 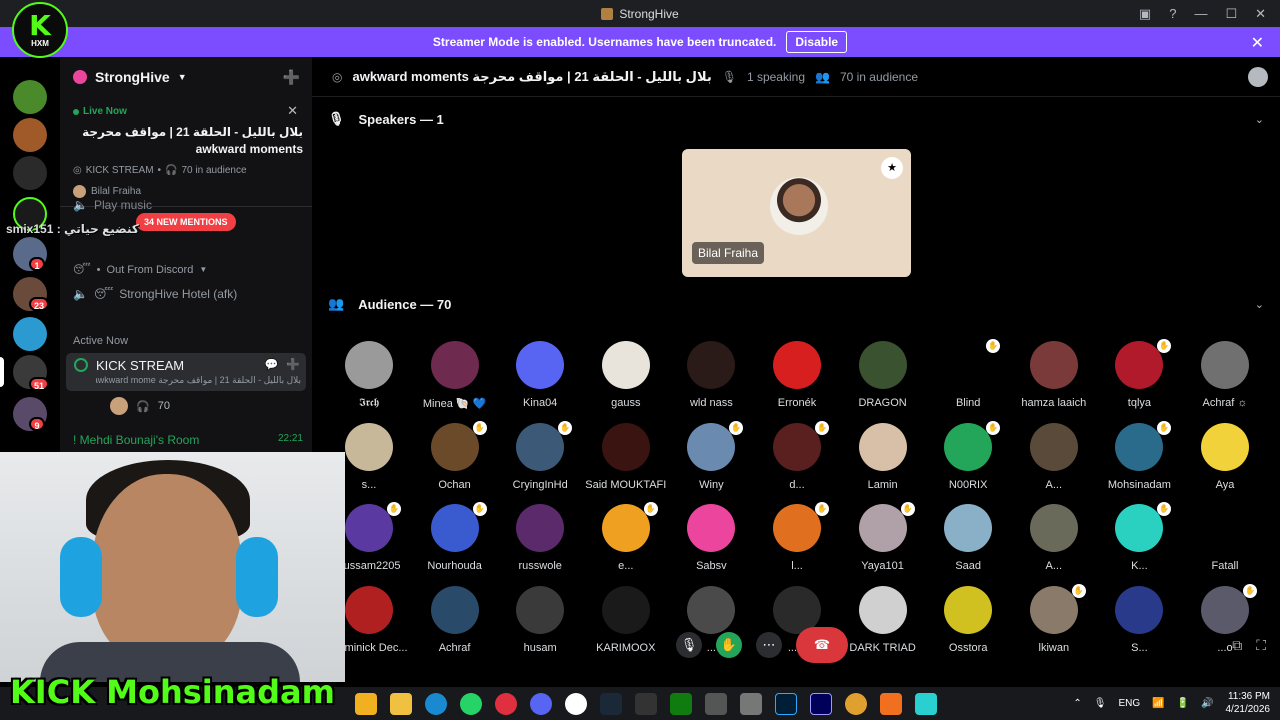 I want to click on volume-icon: 🔊, so click(x=1207, y=703).